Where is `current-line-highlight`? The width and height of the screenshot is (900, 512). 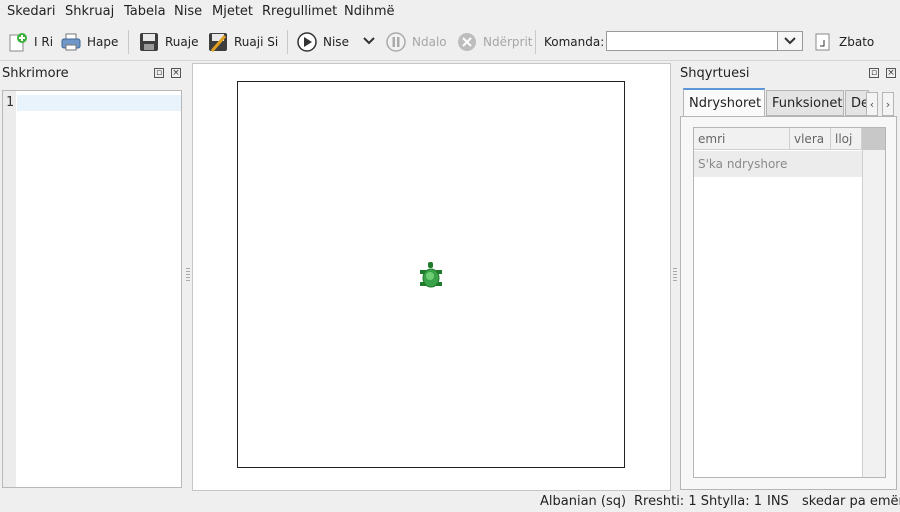
current-line-highlight is located at coordinates (99, 103).